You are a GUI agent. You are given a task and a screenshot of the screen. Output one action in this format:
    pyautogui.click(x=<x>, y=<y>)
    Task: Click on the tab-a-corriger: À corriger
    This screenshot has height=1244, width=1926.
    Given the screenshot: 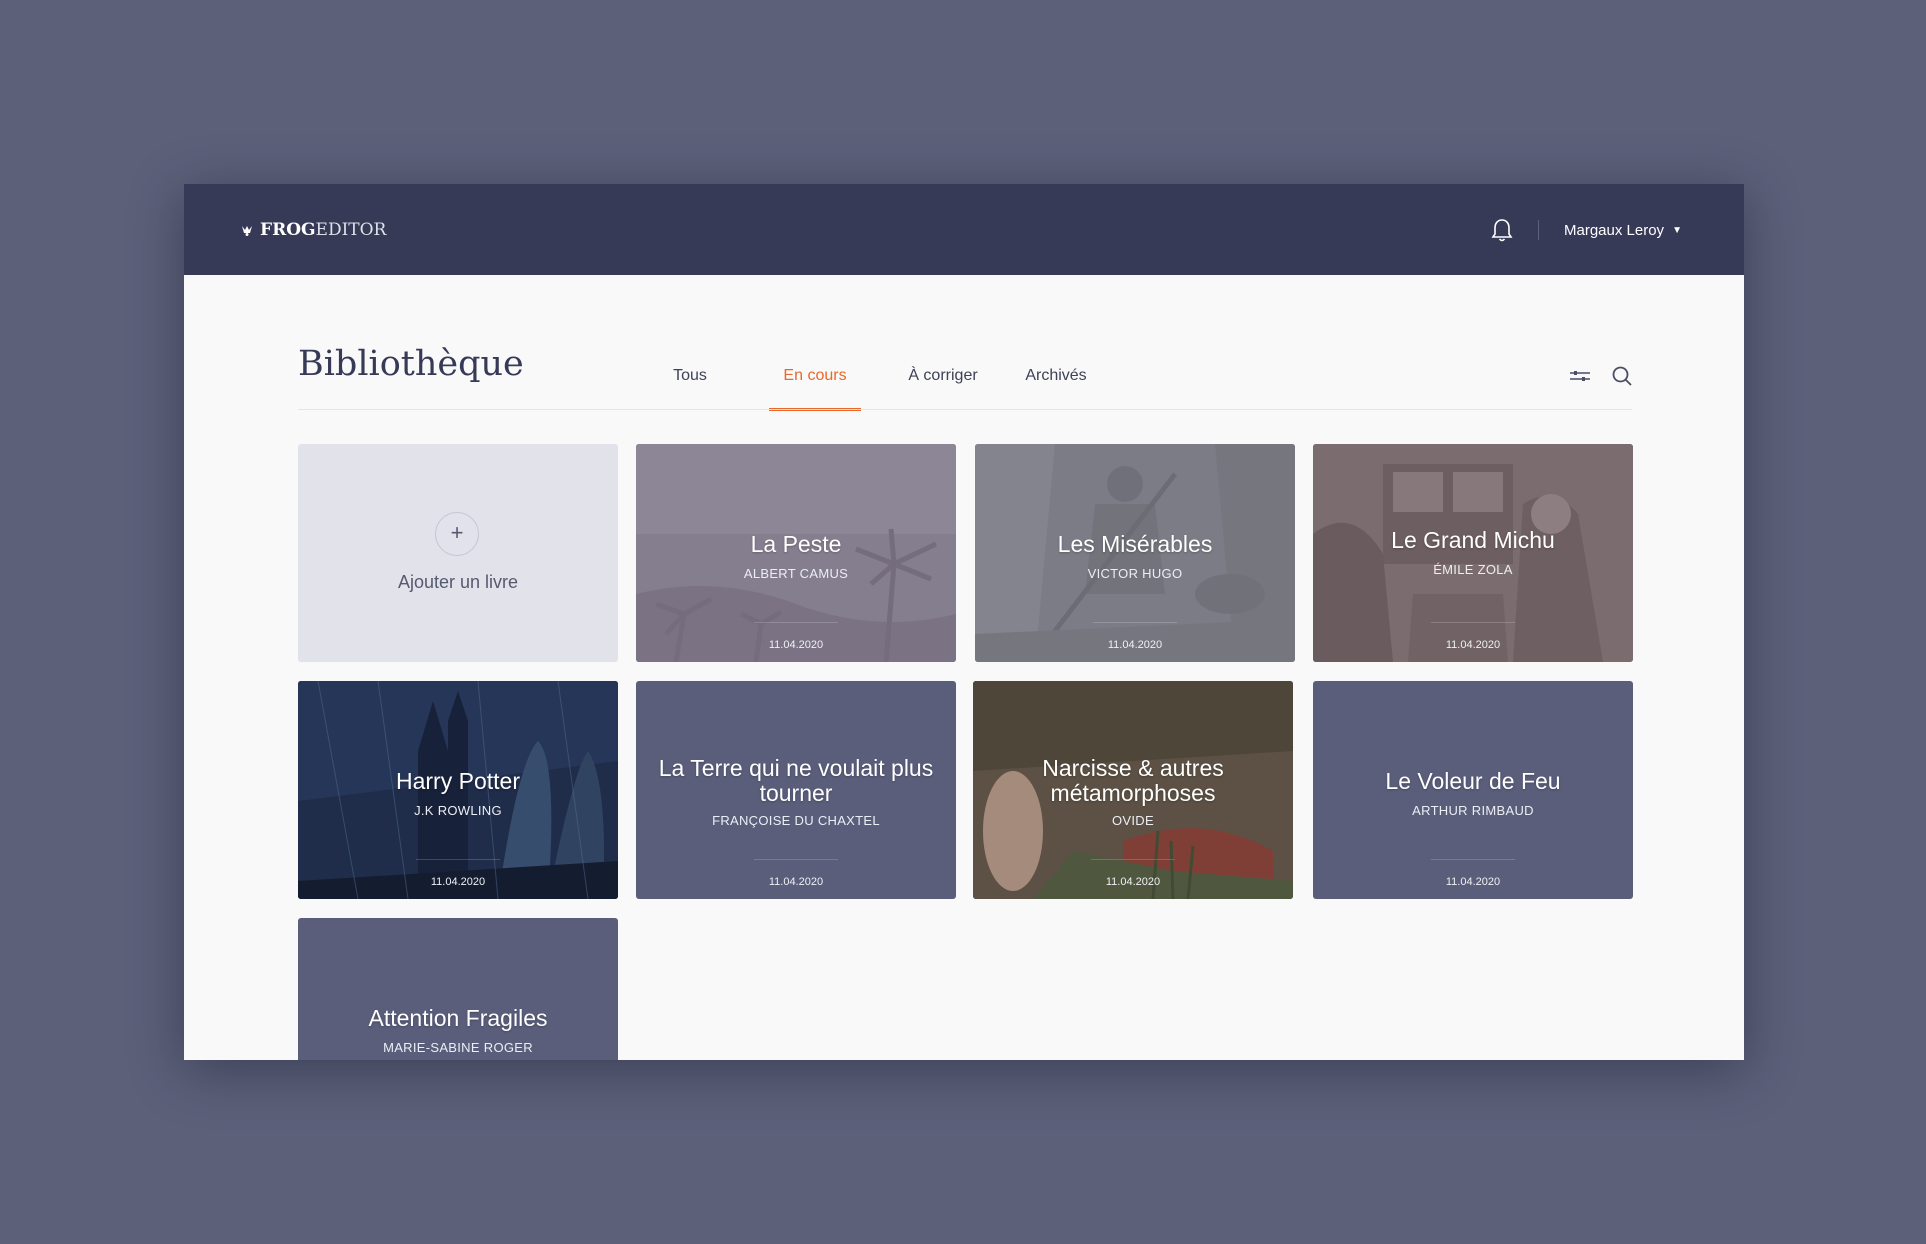 What is the action you would take?
    pyautogui.click(x=943, y=386)
    